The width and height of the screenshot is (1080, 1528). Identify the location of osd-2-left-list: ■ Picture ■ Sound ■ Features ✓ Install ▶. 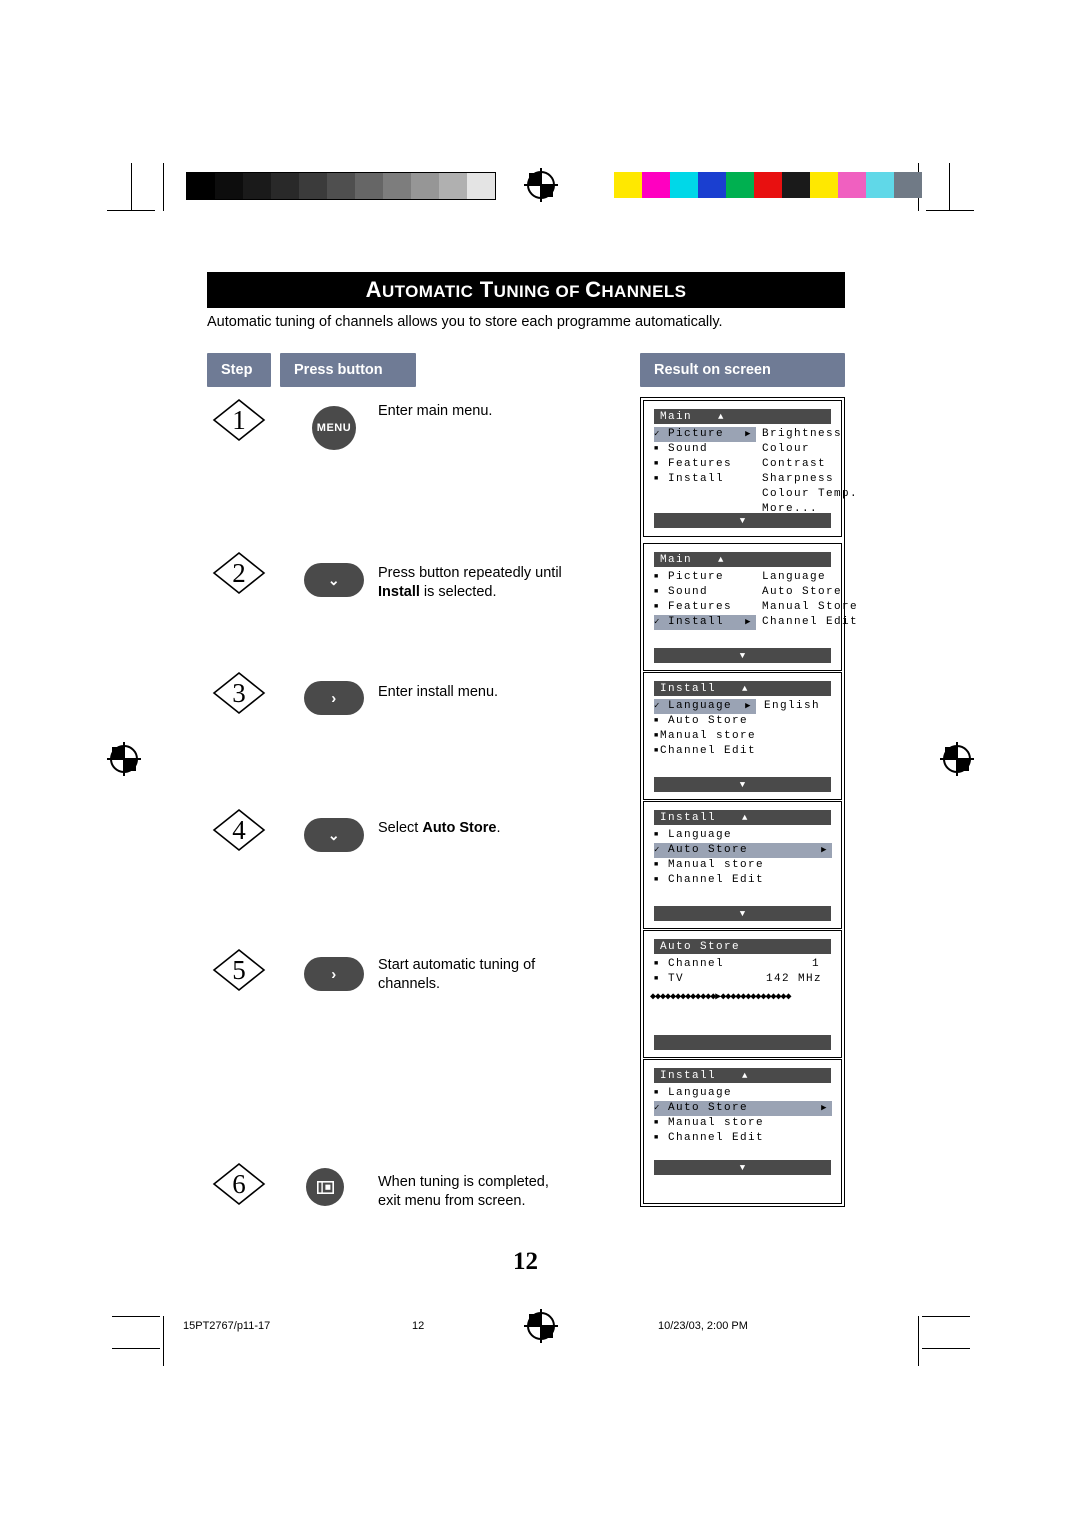
(705, 600).